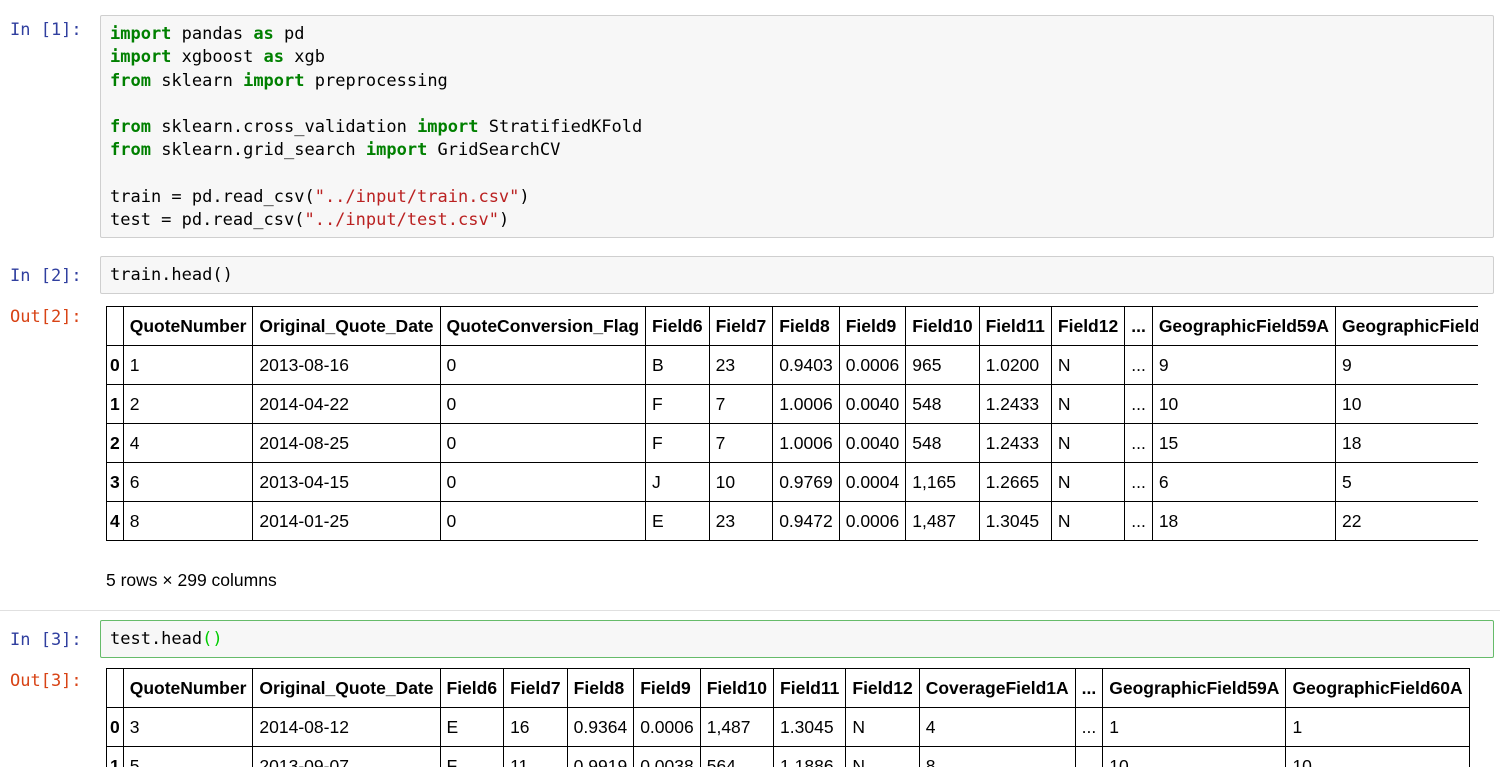  Describe the element at coordinates (207, 220) in the screenshot. I see `code-token: test = pd.read_csv(` at that location.